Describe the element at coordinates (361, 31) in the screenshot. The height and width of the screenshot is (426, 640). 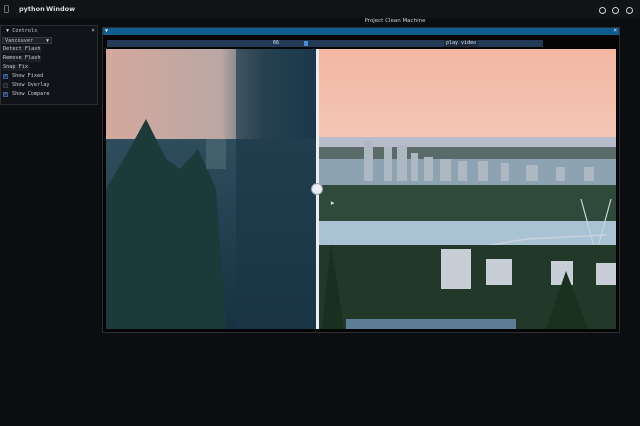
I see `viewer-titlebar: ▼ ×` at that location.